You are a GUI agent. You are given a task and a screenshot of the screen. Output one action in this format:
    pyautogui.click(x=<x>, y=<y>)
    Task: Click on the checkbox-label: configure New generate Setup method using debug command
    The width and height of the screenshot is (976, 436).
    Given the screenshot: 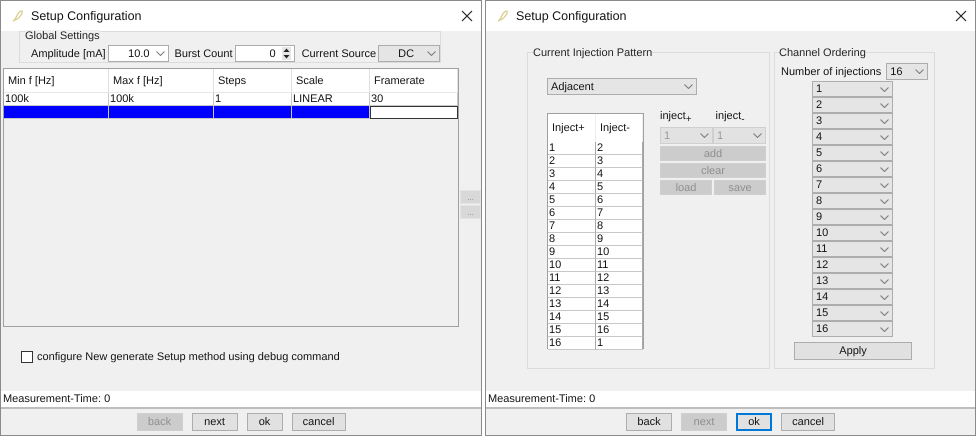 What is the action you would take?
    pyautogui.click(x=188, y=357)
    